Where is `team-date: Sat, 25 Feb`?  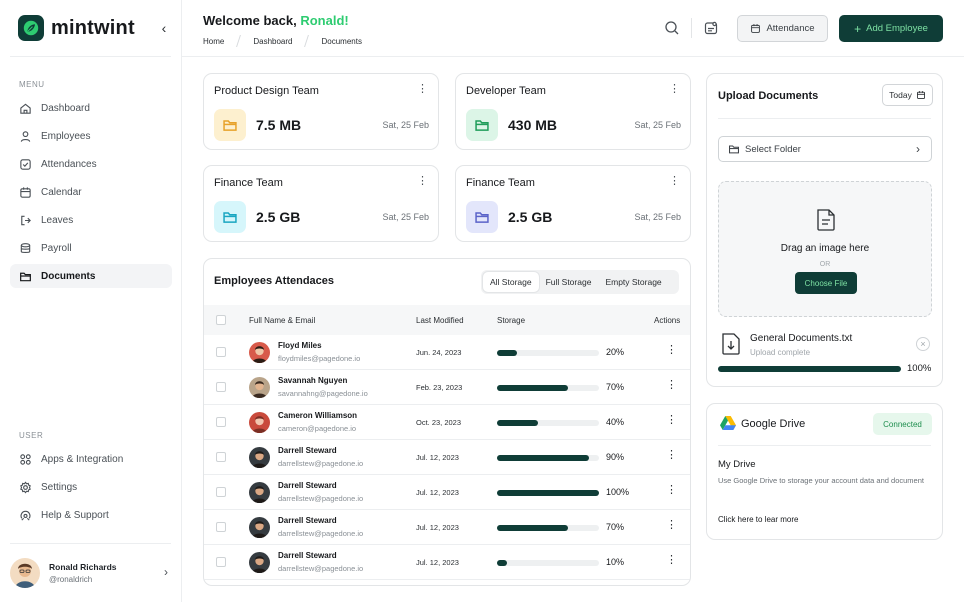
team-date: Sat, 25 Feb is located at coordinates (405, 217).